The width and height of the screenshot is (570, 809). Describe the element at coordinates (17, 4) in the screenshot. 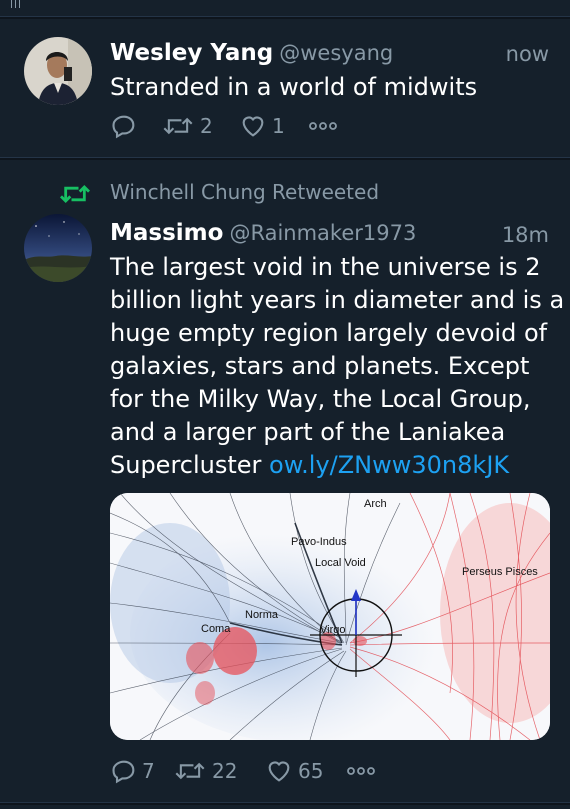

I see `menu-indicator-icon` at that location.